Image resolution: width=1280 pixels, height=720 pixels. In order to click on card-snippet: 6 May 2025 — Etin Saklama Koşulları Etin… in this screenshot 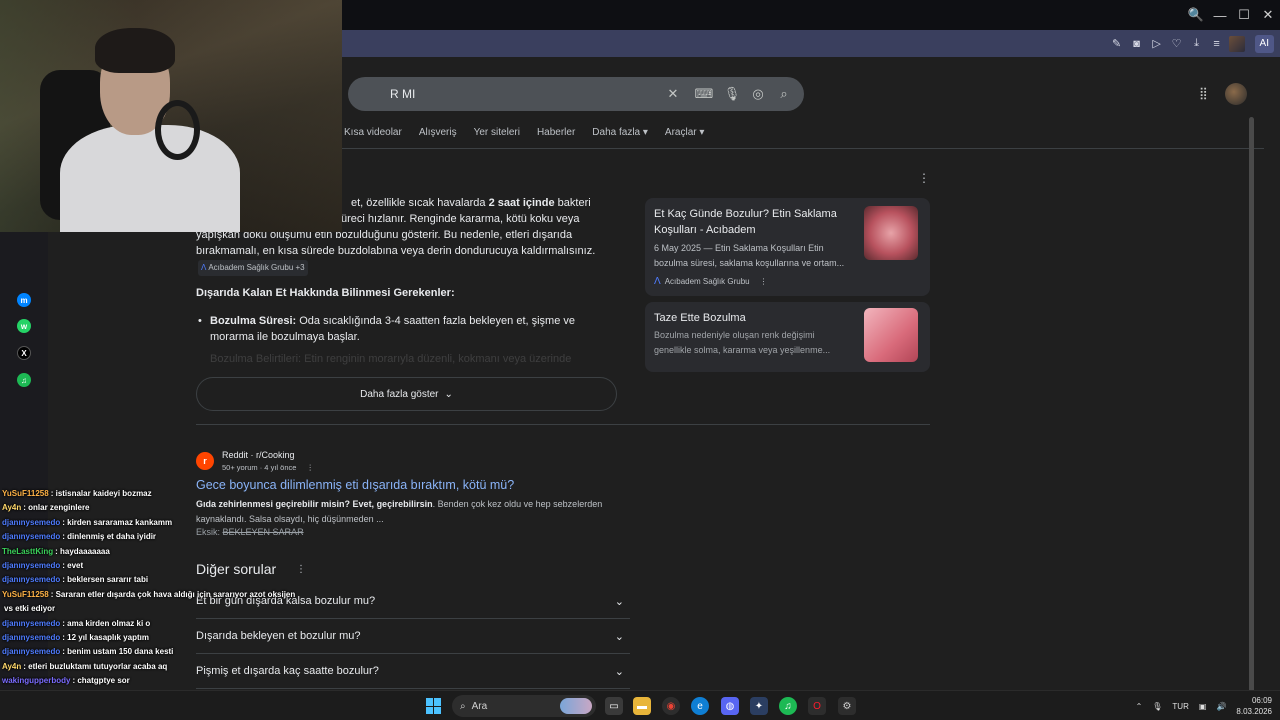, I will do `click(749, 255)`.